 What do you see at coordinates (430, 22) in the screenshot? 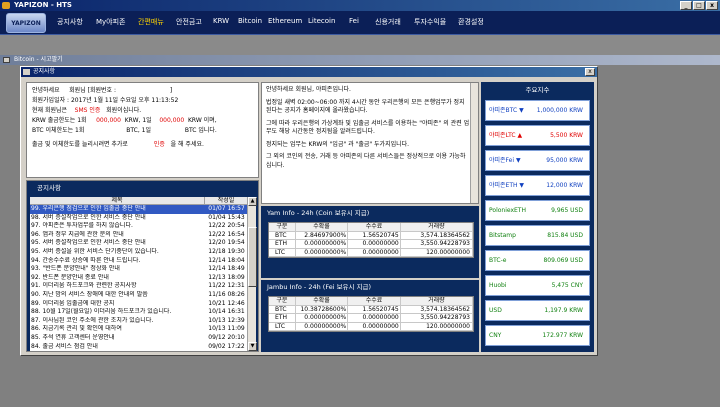
I see `menu-returns: 투자수익율` at bounding box center [430, 22].